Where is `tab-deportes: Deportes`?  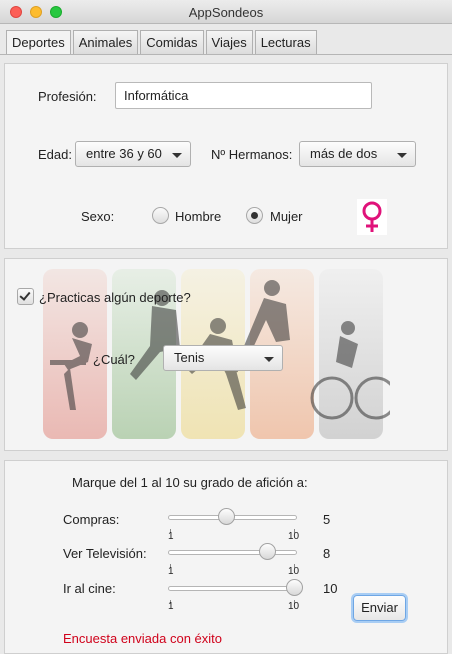 tab-deportes: Deportes is located at coordinates (38, 42).